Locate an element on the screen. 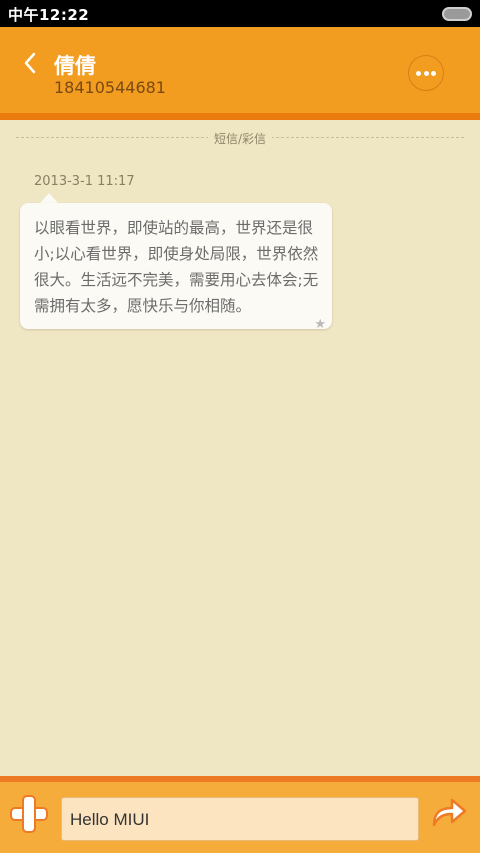 Image resolution: width=480 pixels, height=853 pixels. contact-number: 18410544681 is located at coordinates (110, 87).